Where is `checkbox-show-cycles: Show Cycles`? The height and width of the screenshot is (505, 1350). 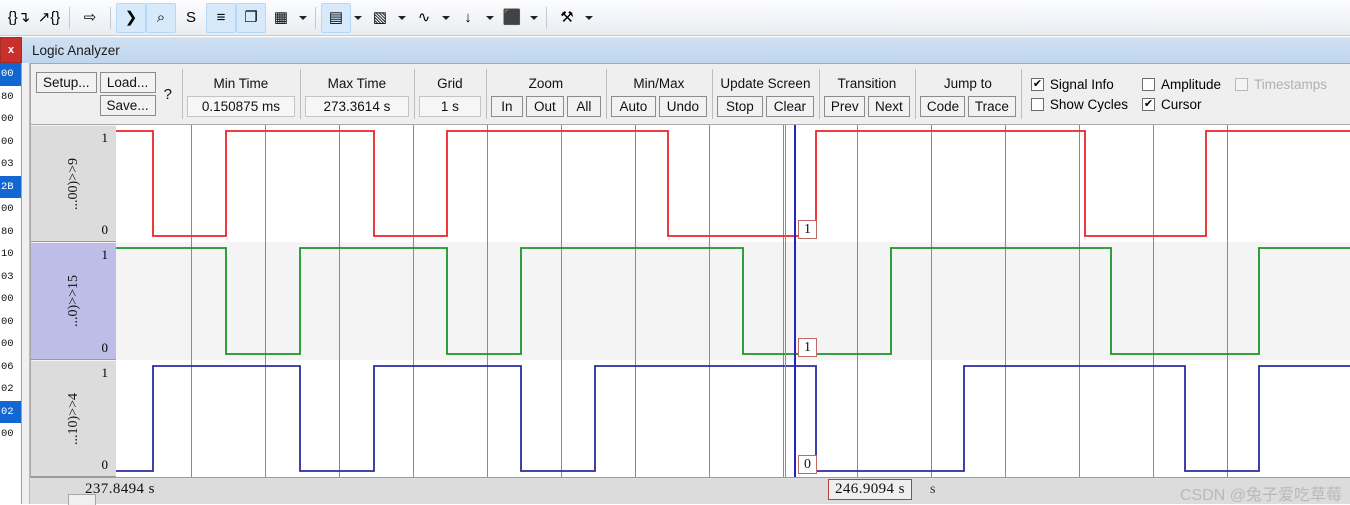 checkbox-show-cycles: Show Cycles is located at coordinates (1079, 104).